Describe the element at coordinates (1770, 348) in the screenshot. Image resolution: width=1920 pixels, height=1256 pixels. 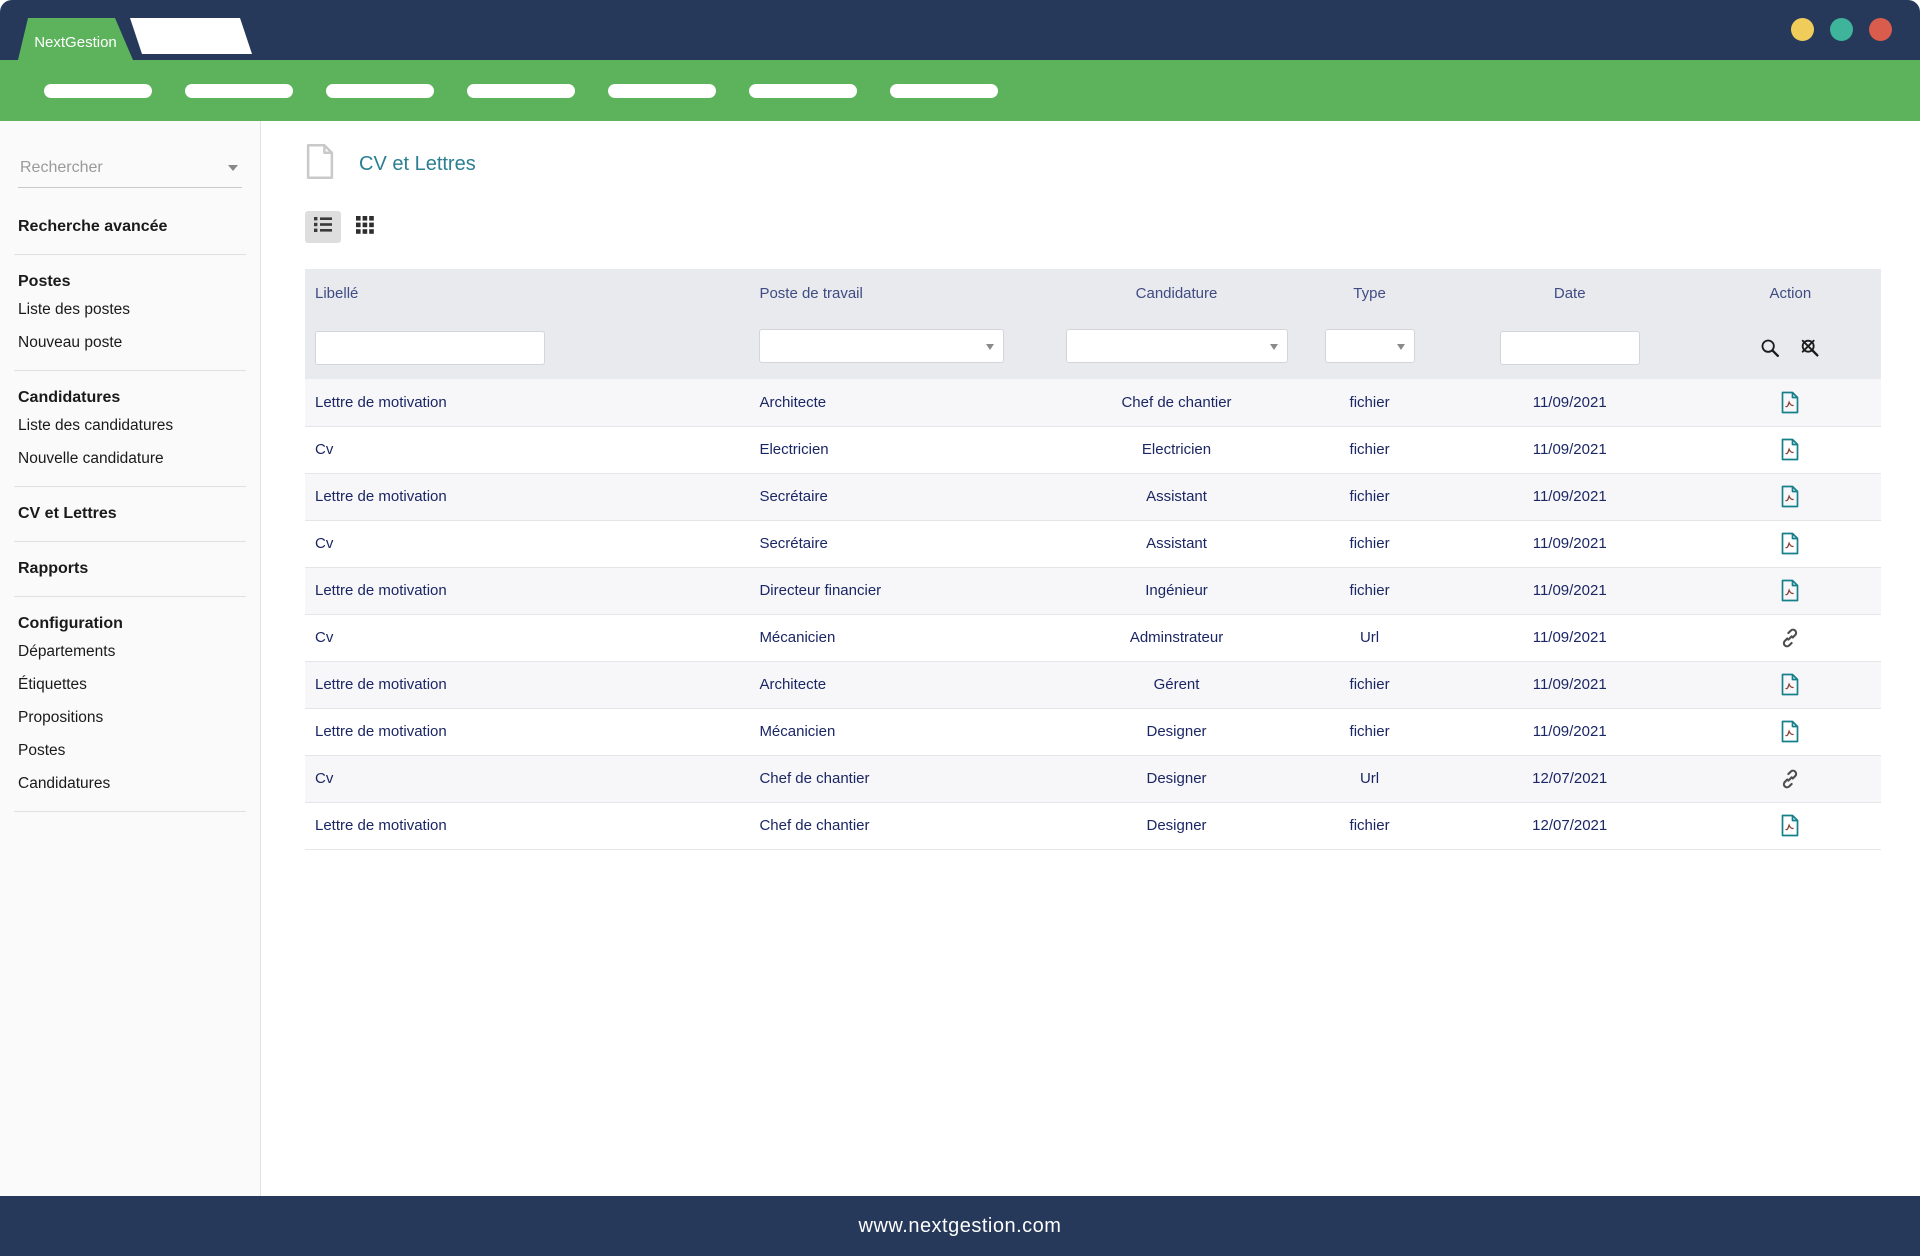
I see `search-icon` at that location.